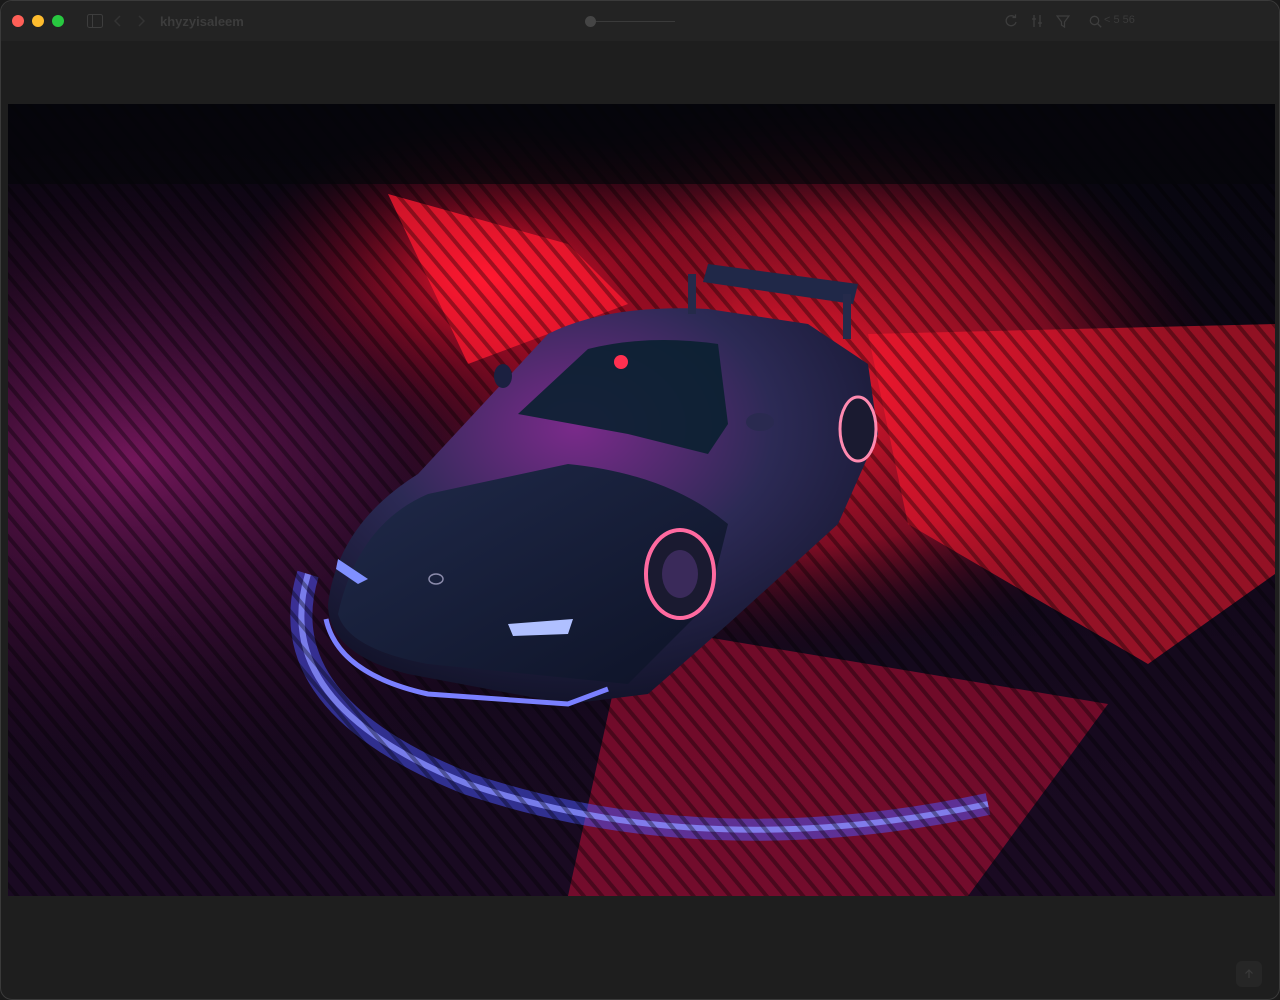 The height and width of the screenshot is (1000, 1280). What do you see at coordinates (1119, 20) in the screenshot?
I see `search-field-text: < 5 56` at bounding box center [1119, 20].